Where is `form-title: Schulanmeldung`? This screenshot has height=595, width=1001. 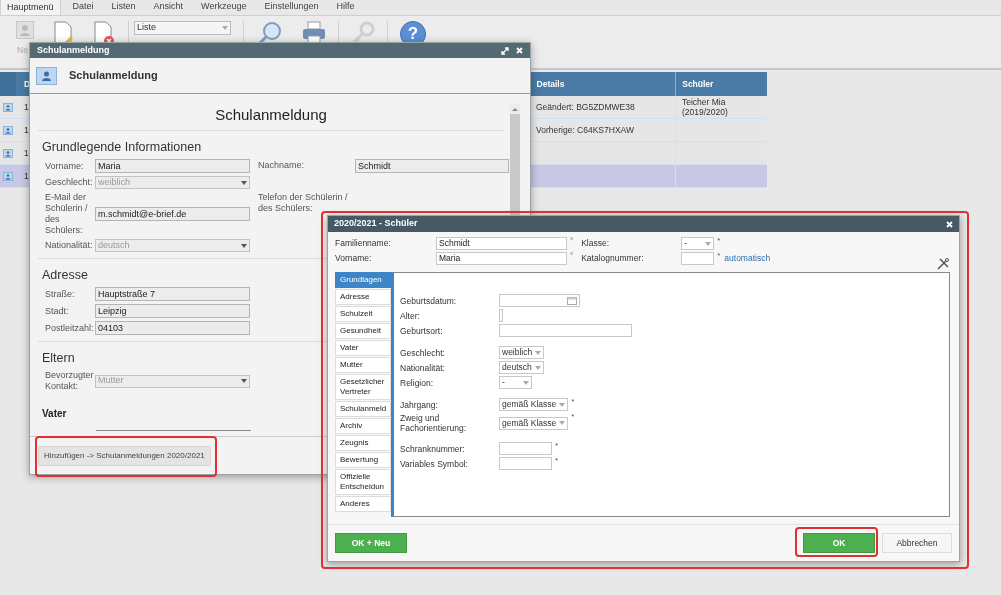 form-title: Schulanmeldung is located at coordinates (271, 115).